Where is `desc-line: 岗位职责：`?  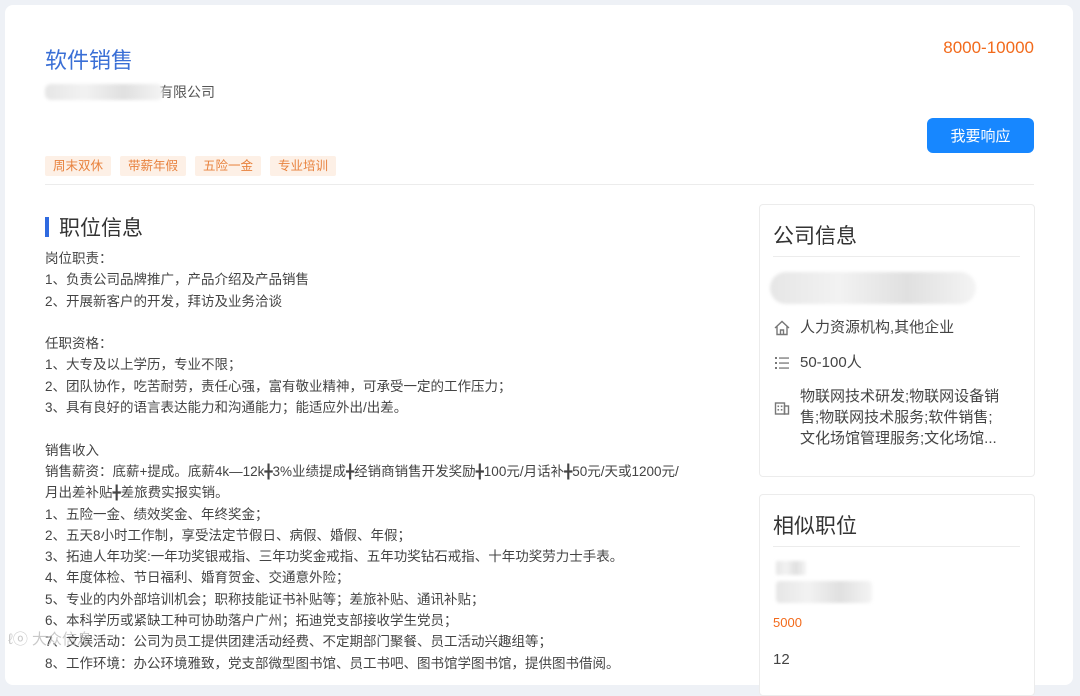
desc-line: 岗位职责： is located at coordinates (79, 258).